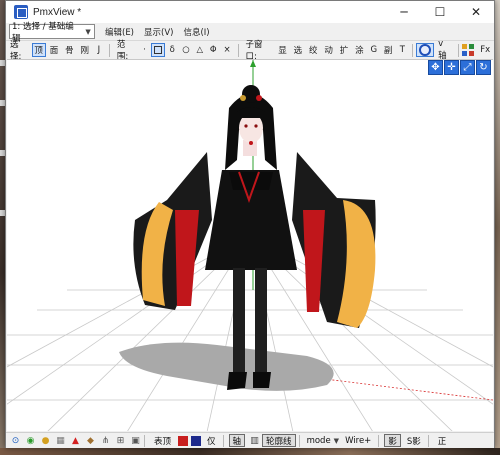 The width and height of the screenshot is (500, 455). Describe the element at coordinates (444, 50) in the screenshot. I see `v-axis-button: v轴` at that location.